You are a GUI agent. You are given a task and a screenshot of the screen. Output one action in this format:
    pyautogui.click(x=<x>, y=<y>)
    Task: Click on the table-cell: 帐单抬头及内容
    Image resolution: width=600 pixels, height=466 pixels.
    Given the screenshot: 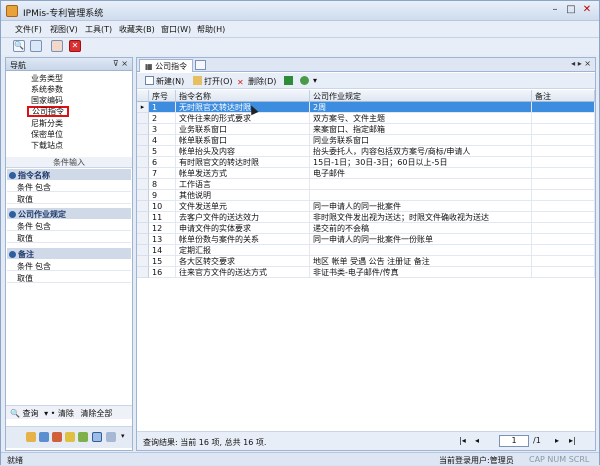 What is the action you would take?
    pyautogui.click(x=243, y=151)
    